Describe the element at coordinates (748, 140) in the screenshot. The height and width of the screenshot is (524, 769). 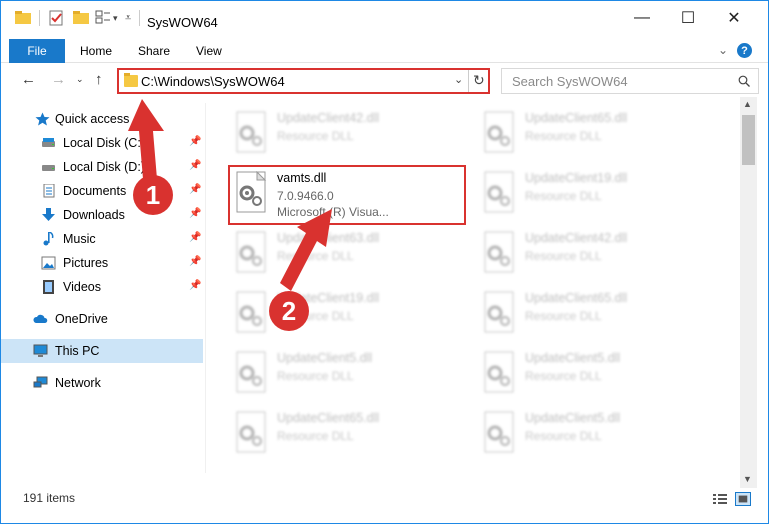
I see `scroll-thumb` at that location.